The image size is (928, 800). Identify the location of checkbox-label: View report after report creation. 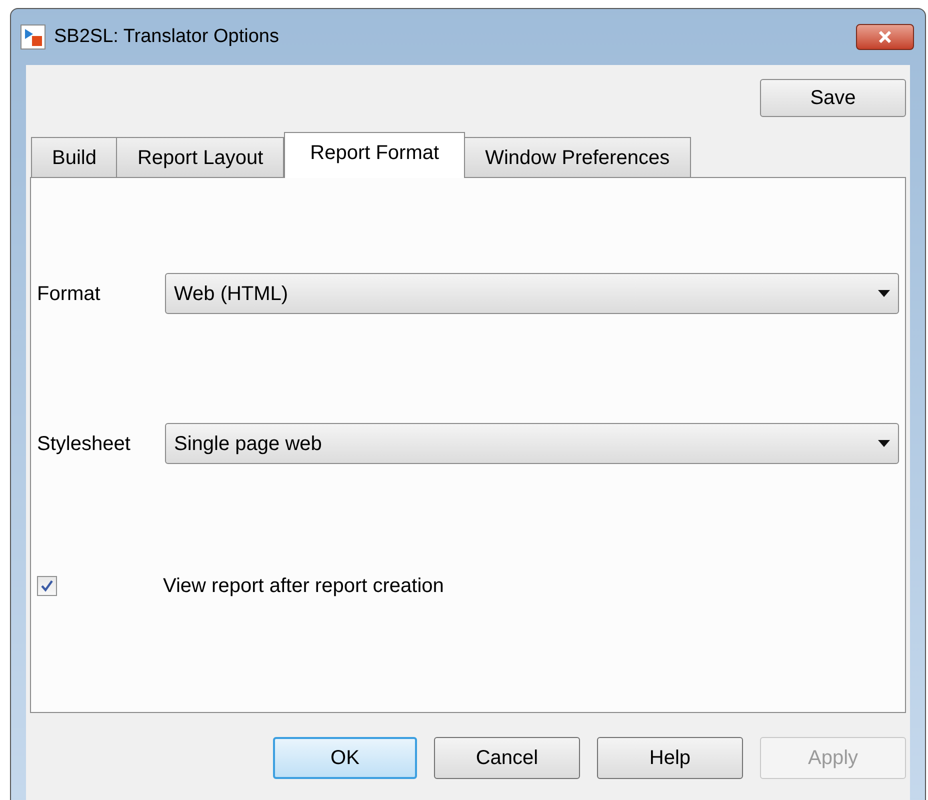
(303, 586).